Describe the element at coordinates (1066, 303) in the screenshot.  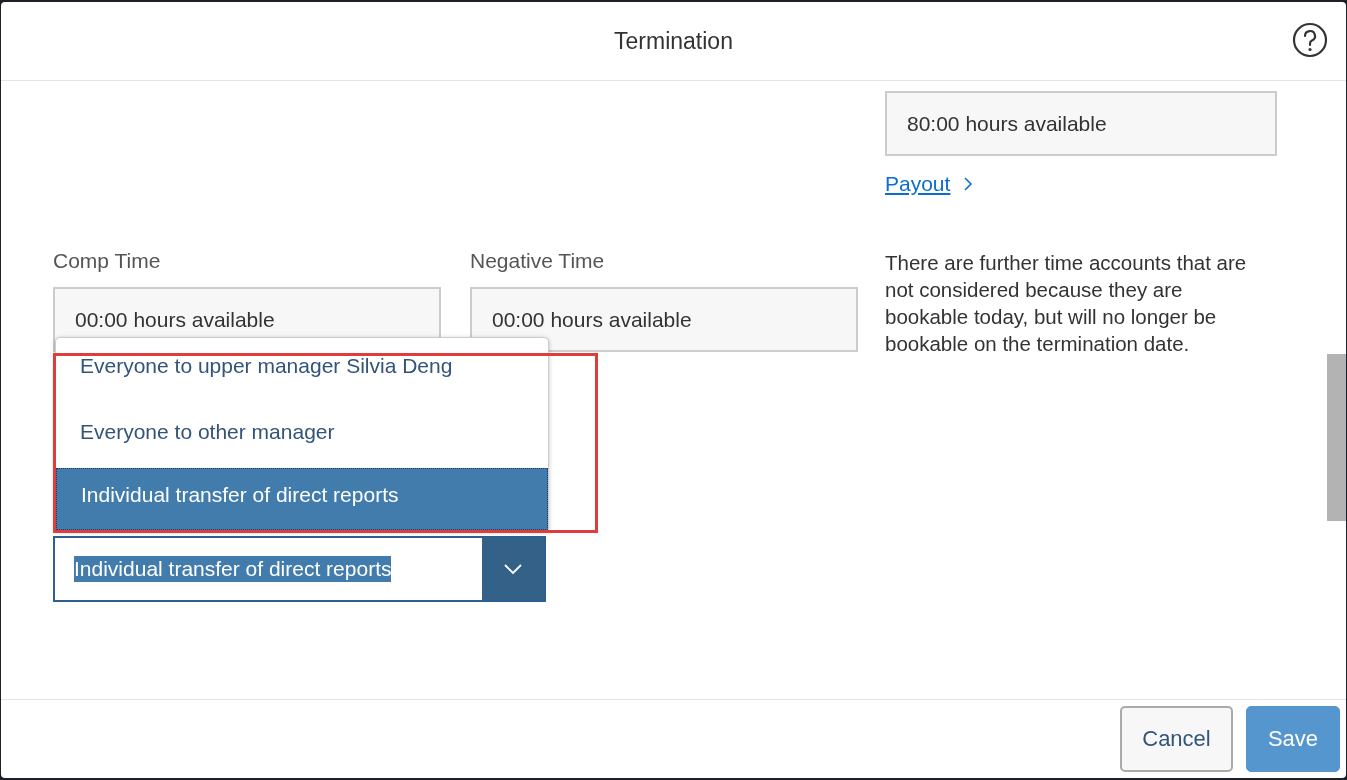
I see `info-text: There are further time accounts that are not considered because they are bookable today, but will no longer be bookable on the termination date.` at that location.